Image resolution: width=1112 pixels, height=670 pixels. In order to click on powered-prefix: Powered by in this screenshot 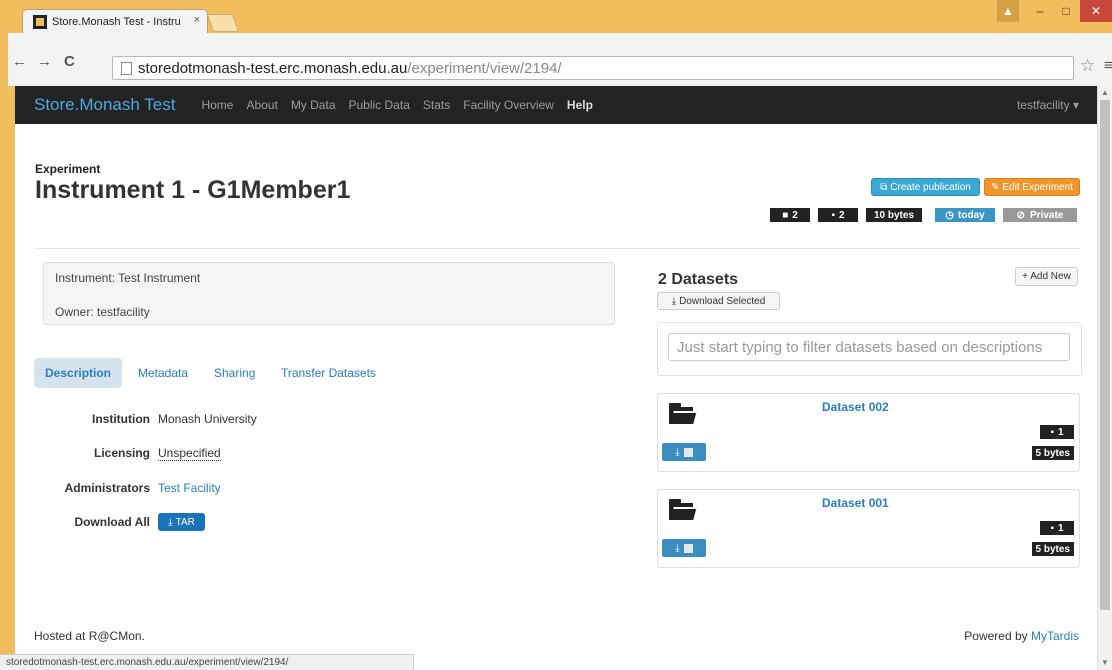, I will do `click(996, 636)`.